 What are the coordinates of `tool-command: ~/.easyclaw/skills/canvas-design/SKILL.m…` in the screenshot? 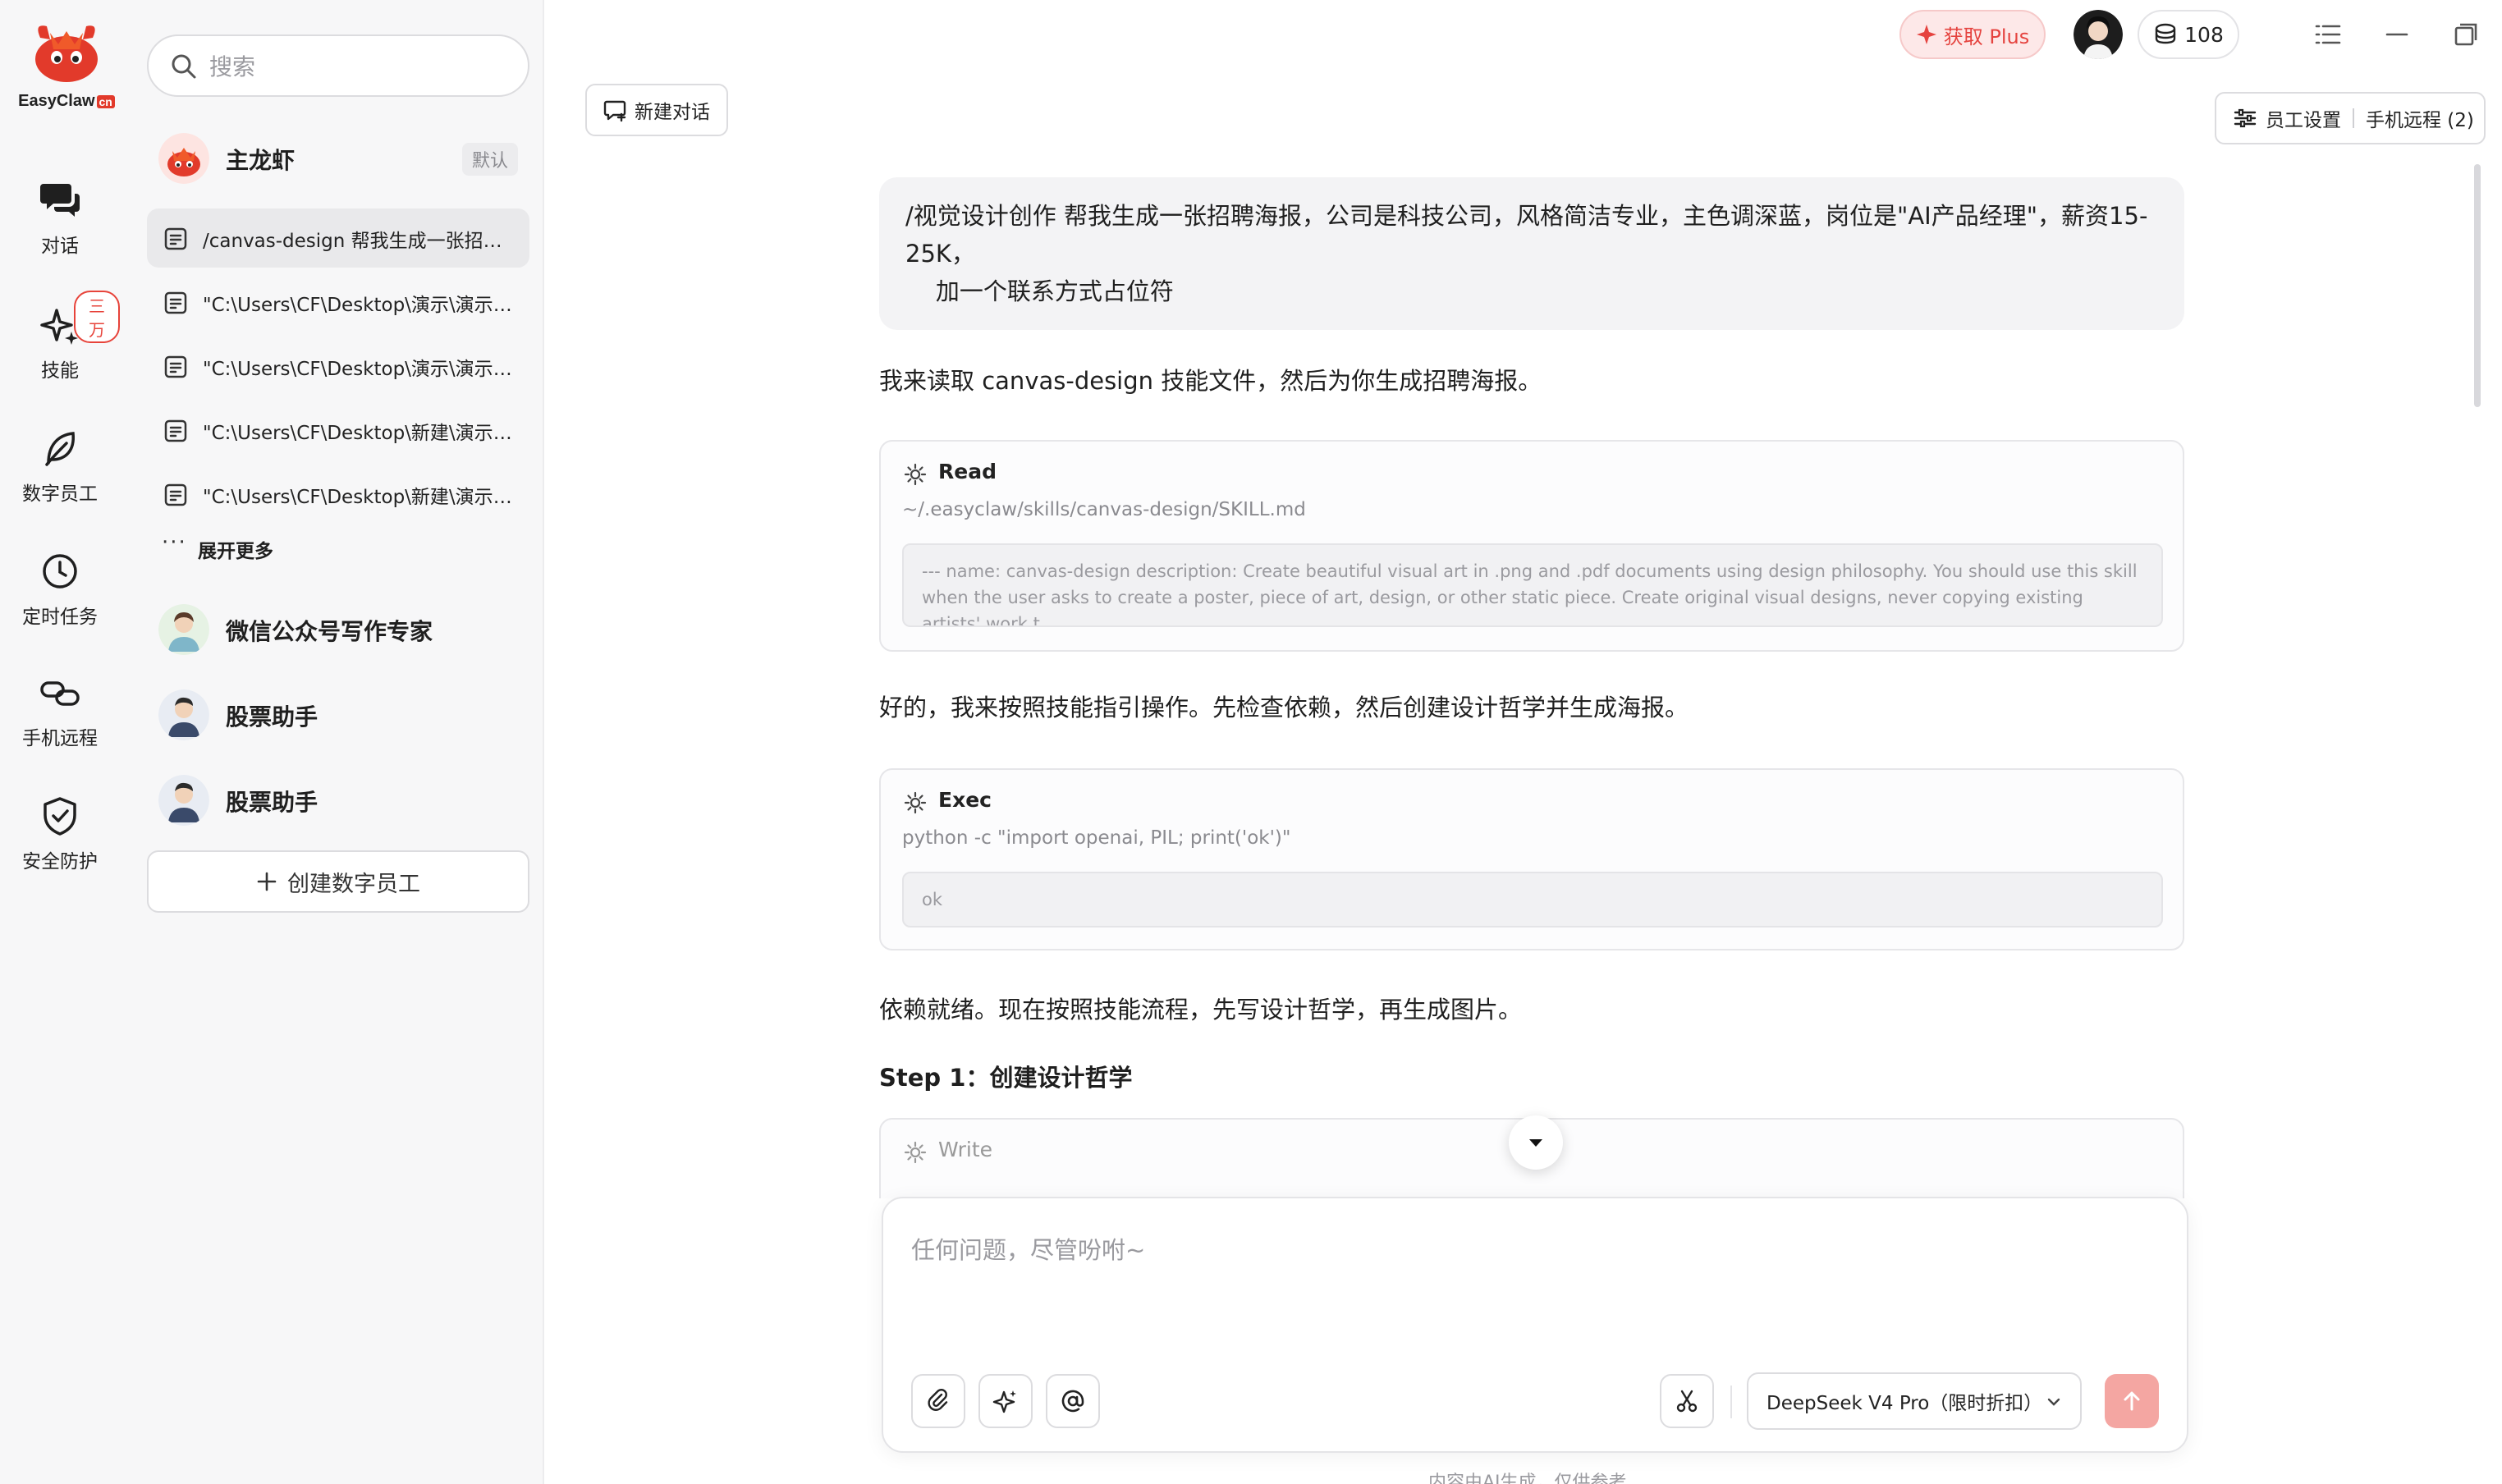 It's located at (1104, 509).